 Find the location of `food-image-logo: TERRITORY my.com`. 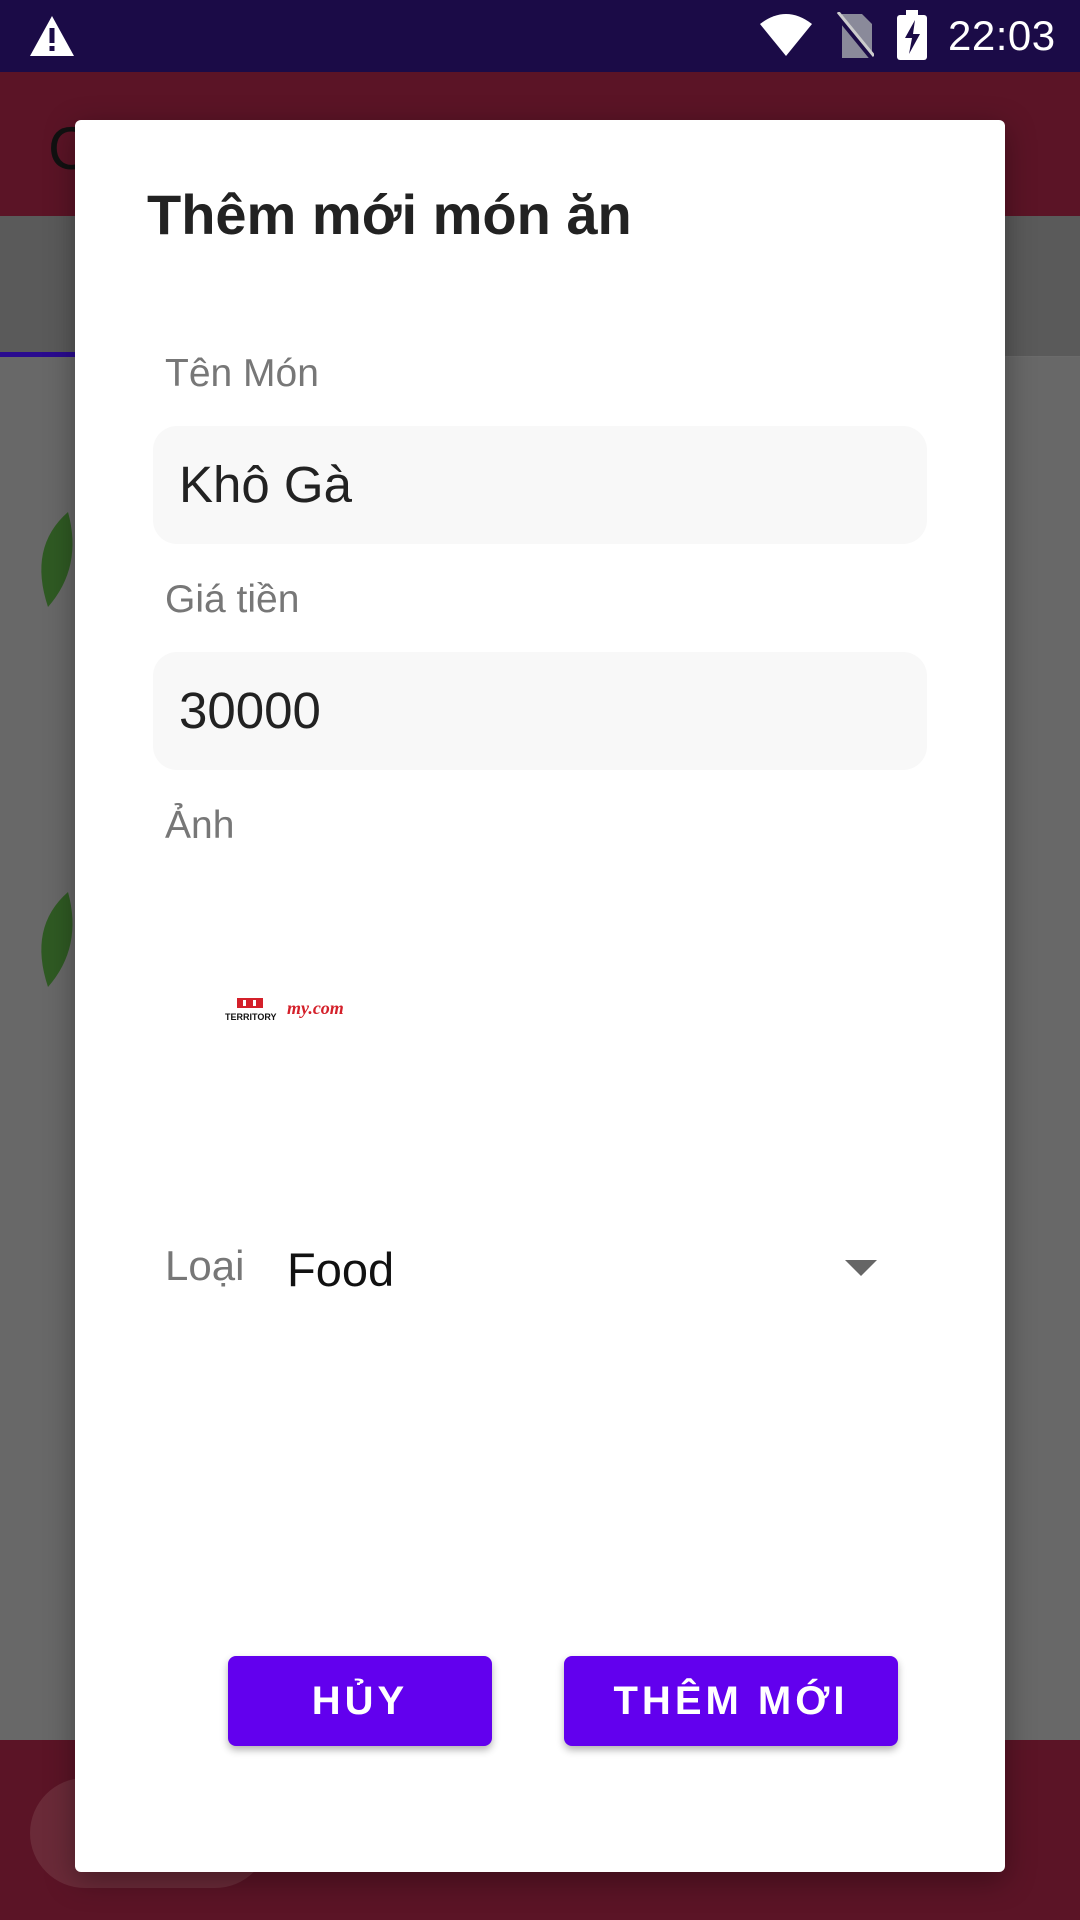

food-image-logo: TERRITORY my.com is located at coordinates (284, 1010).